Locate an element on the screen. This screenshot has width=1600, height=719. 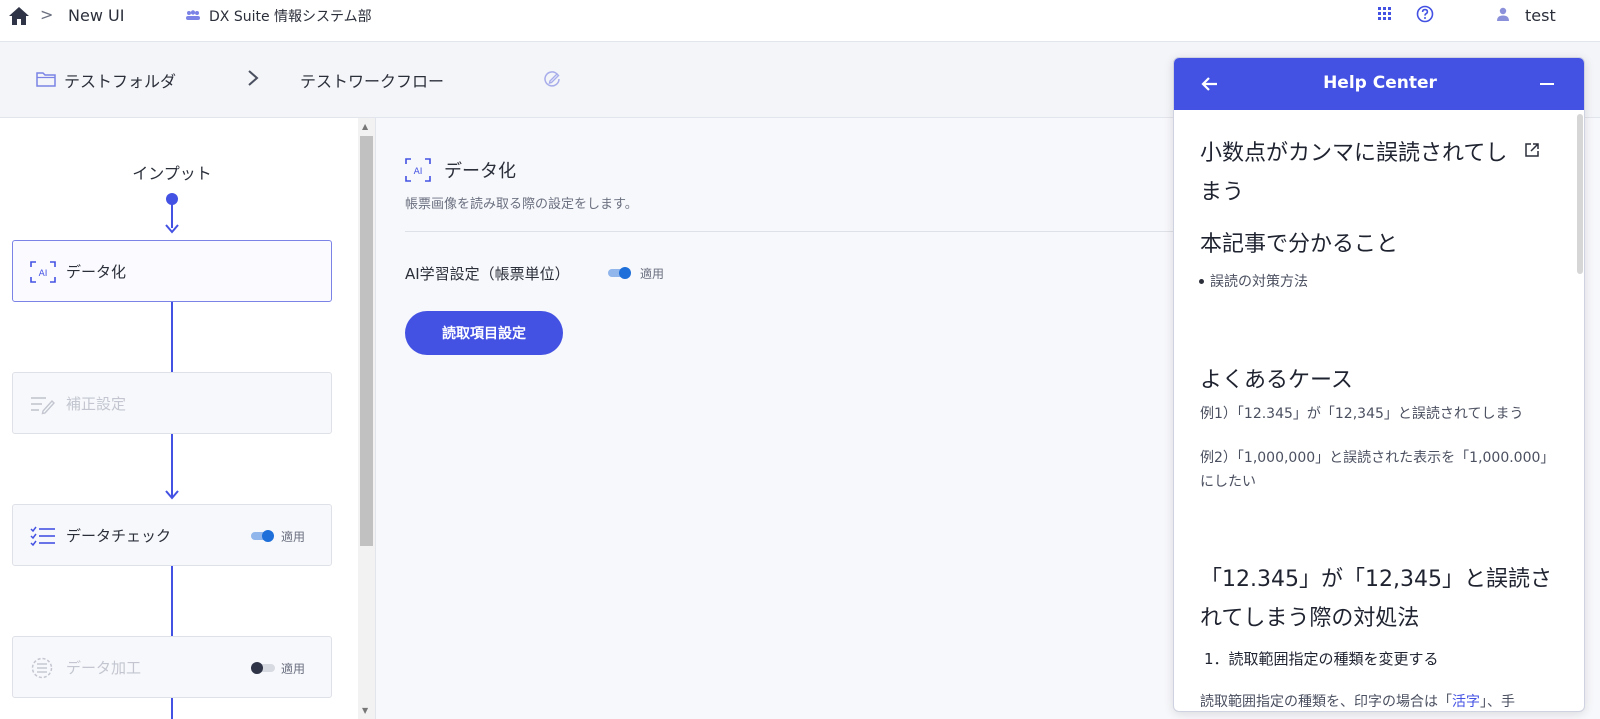
example-text: 例2）「1,000,000」と誤読された表示を「1,000.000」にしたい is located at coordinates (1377, 470).